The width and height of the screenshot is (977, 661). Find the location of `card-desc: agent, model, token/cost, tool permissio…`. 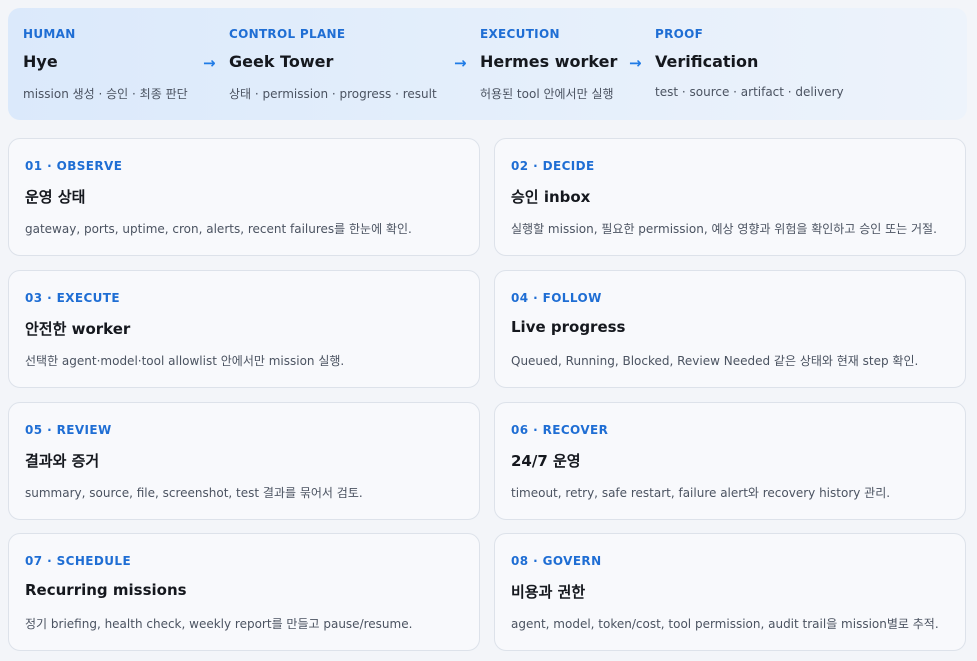

card-desc: agent, model, token/cost, tool permissio… is located at coordinates (725, 624).